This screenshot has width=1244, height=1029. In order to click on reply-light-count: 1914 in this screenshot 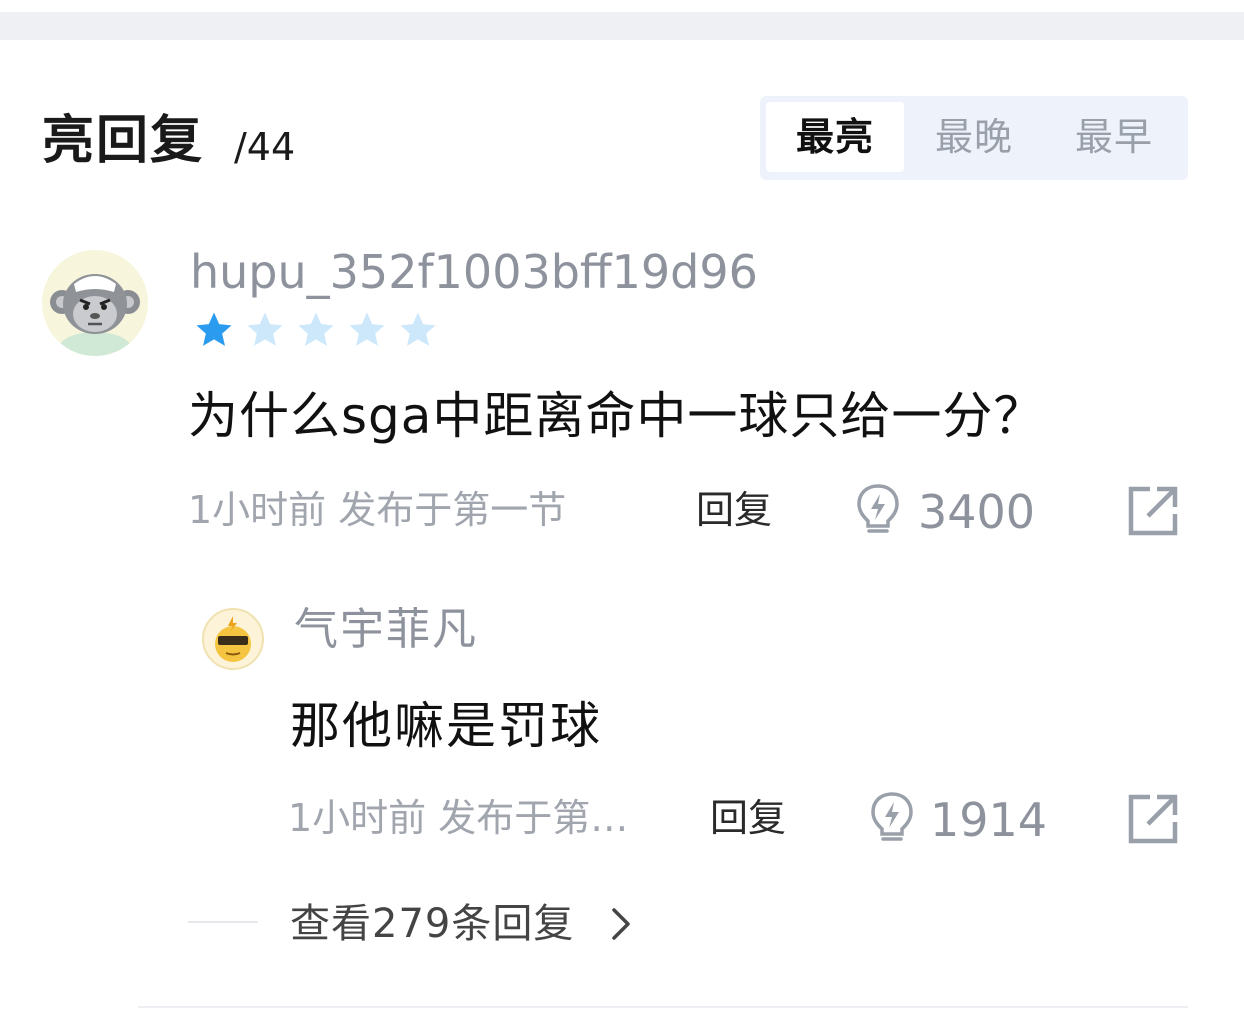, I will do `click(989, 820)`.